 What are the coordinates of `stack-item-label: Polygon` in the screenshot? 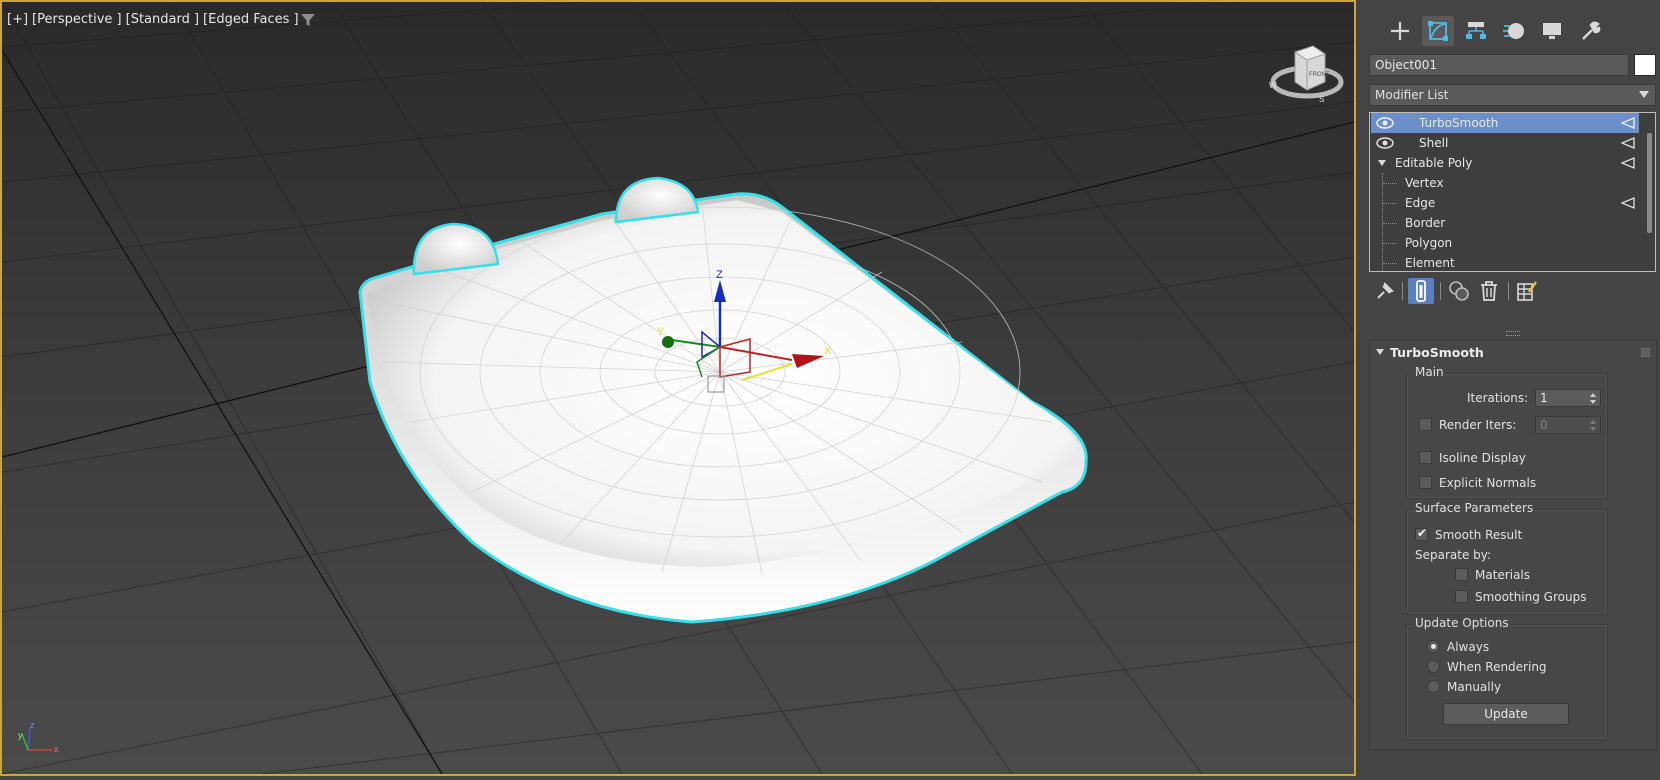 It's located at (1429, 243).